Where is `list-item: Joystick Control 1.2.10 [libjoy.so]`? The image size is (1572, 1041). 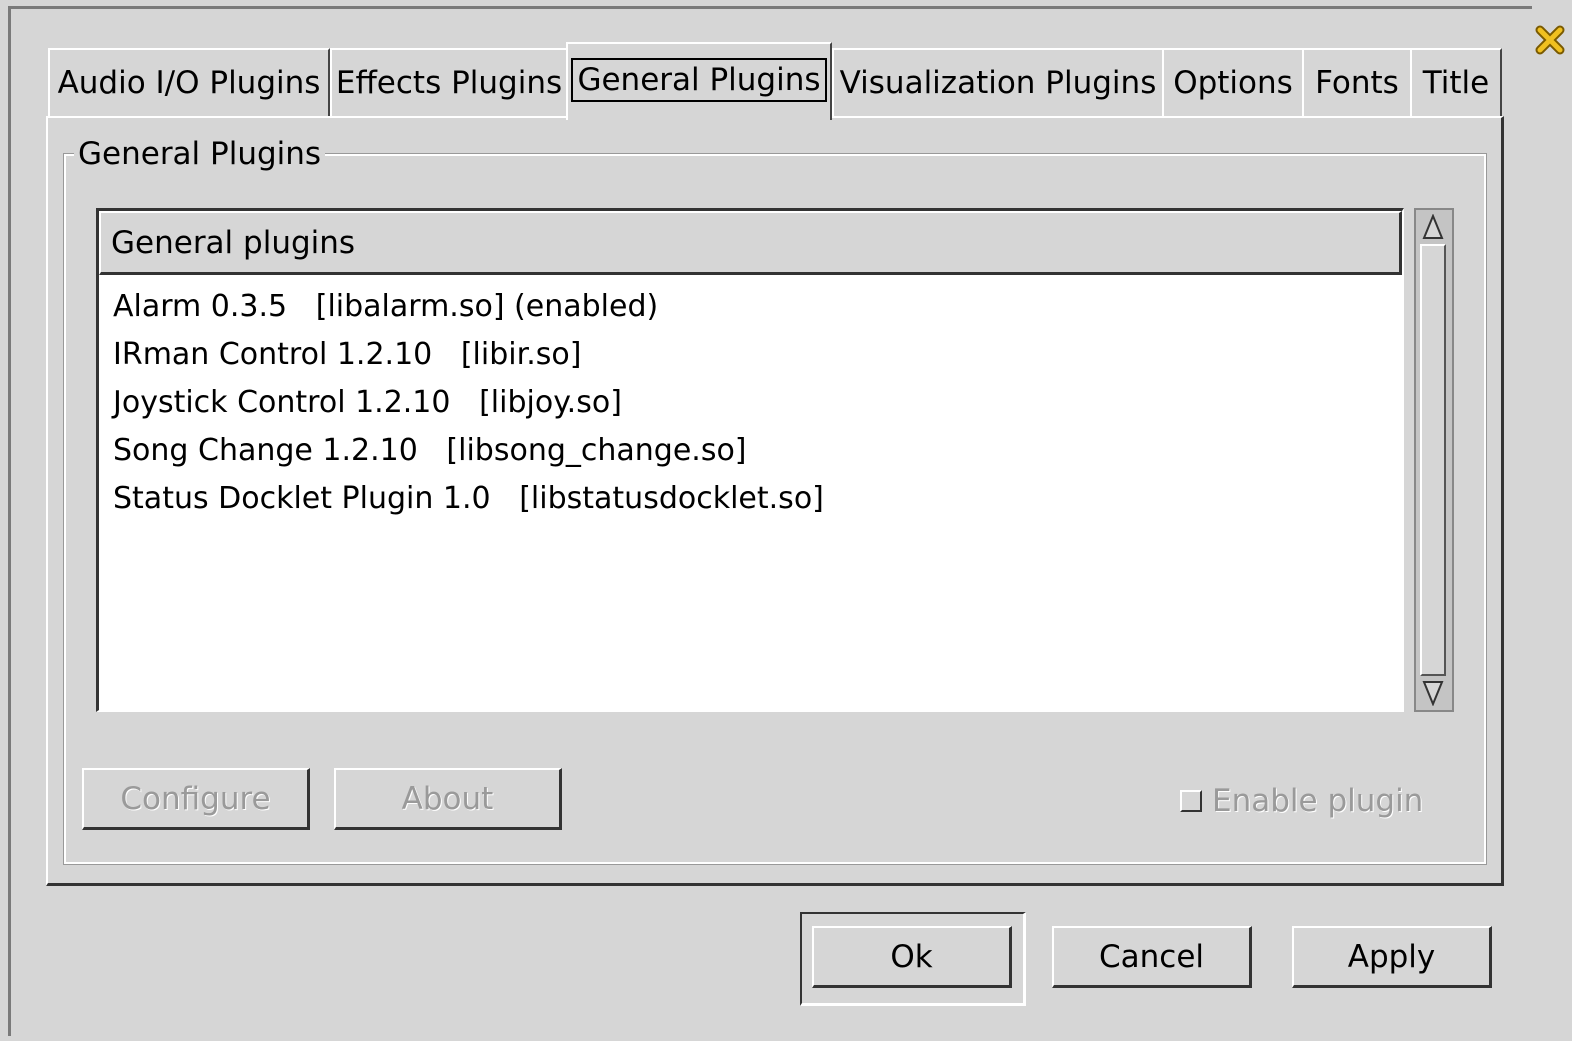
list-item: Joystick Control 1.2.10 [libjoy.so] is located at coordinates (468, 403).